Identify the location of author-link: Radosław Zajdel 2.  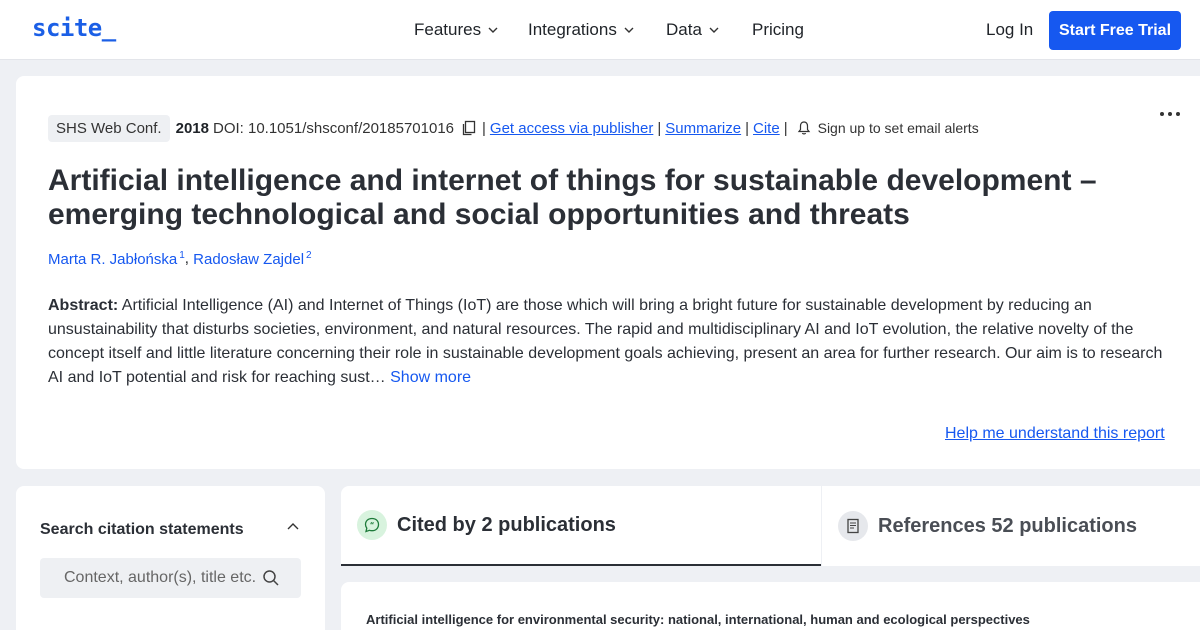
(252, 259).